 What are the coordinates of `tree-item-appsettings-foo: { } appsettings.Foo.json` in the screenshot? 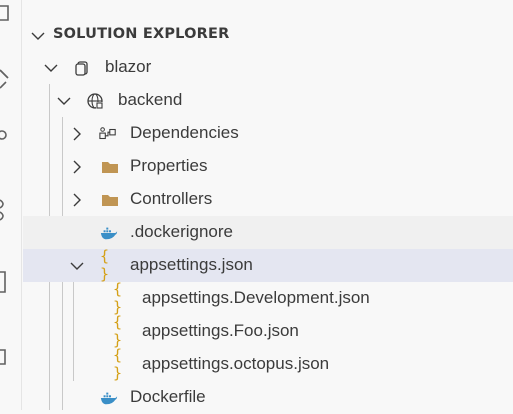 It's located at (268, 331).